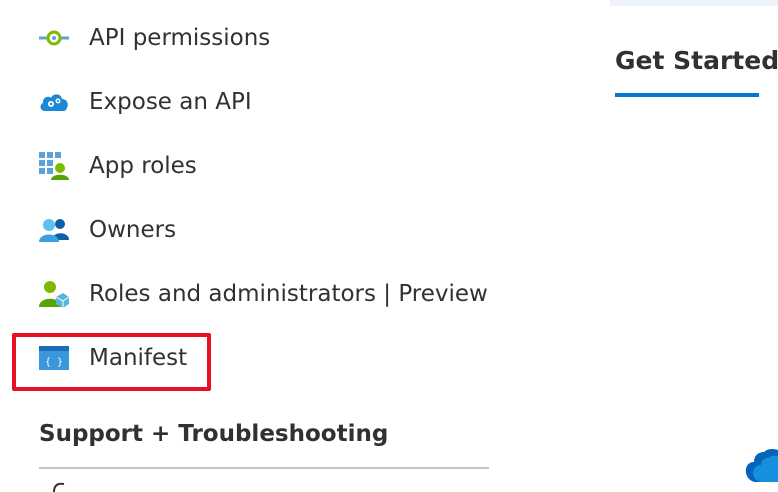 Image resolution: width=778 pixels, height=492 pixels. What do you see at coordinates (54, 166) in the screenshot?
I see `app-roles-icon` at bounding box center [54, 166].